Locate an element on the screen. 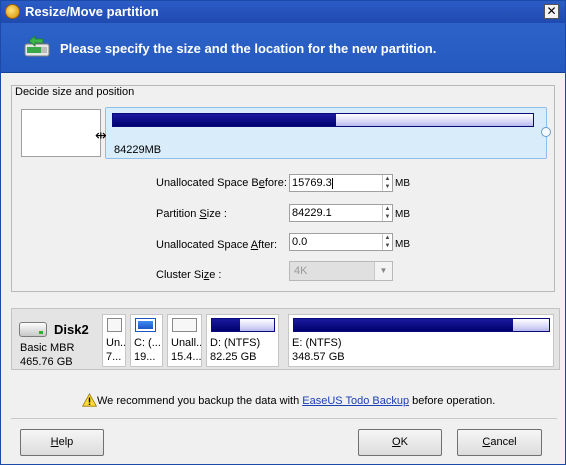  partition-size-label: 84229MB is located at coordinates (138, 150).